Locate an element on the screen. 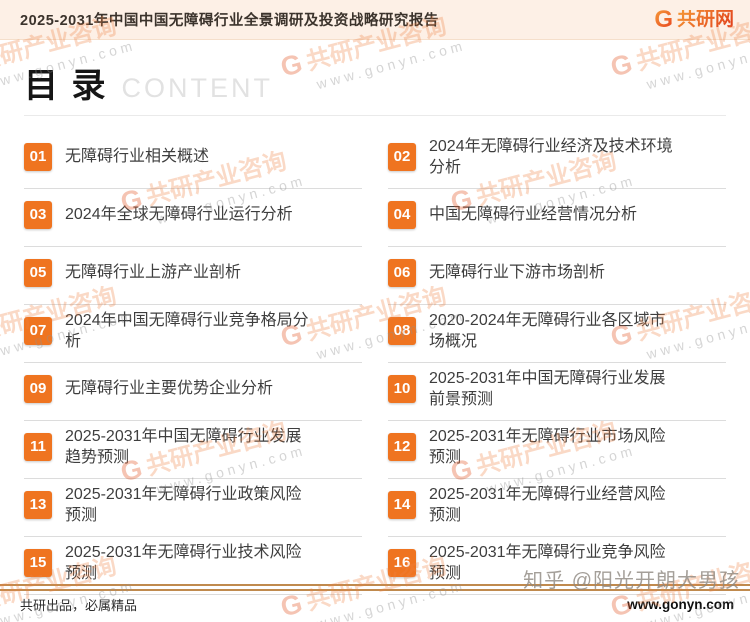 Image resolution: width=750 pixels, height=622 pixels. brand-logo-g-icon: G is located at coordinates (663, 19).